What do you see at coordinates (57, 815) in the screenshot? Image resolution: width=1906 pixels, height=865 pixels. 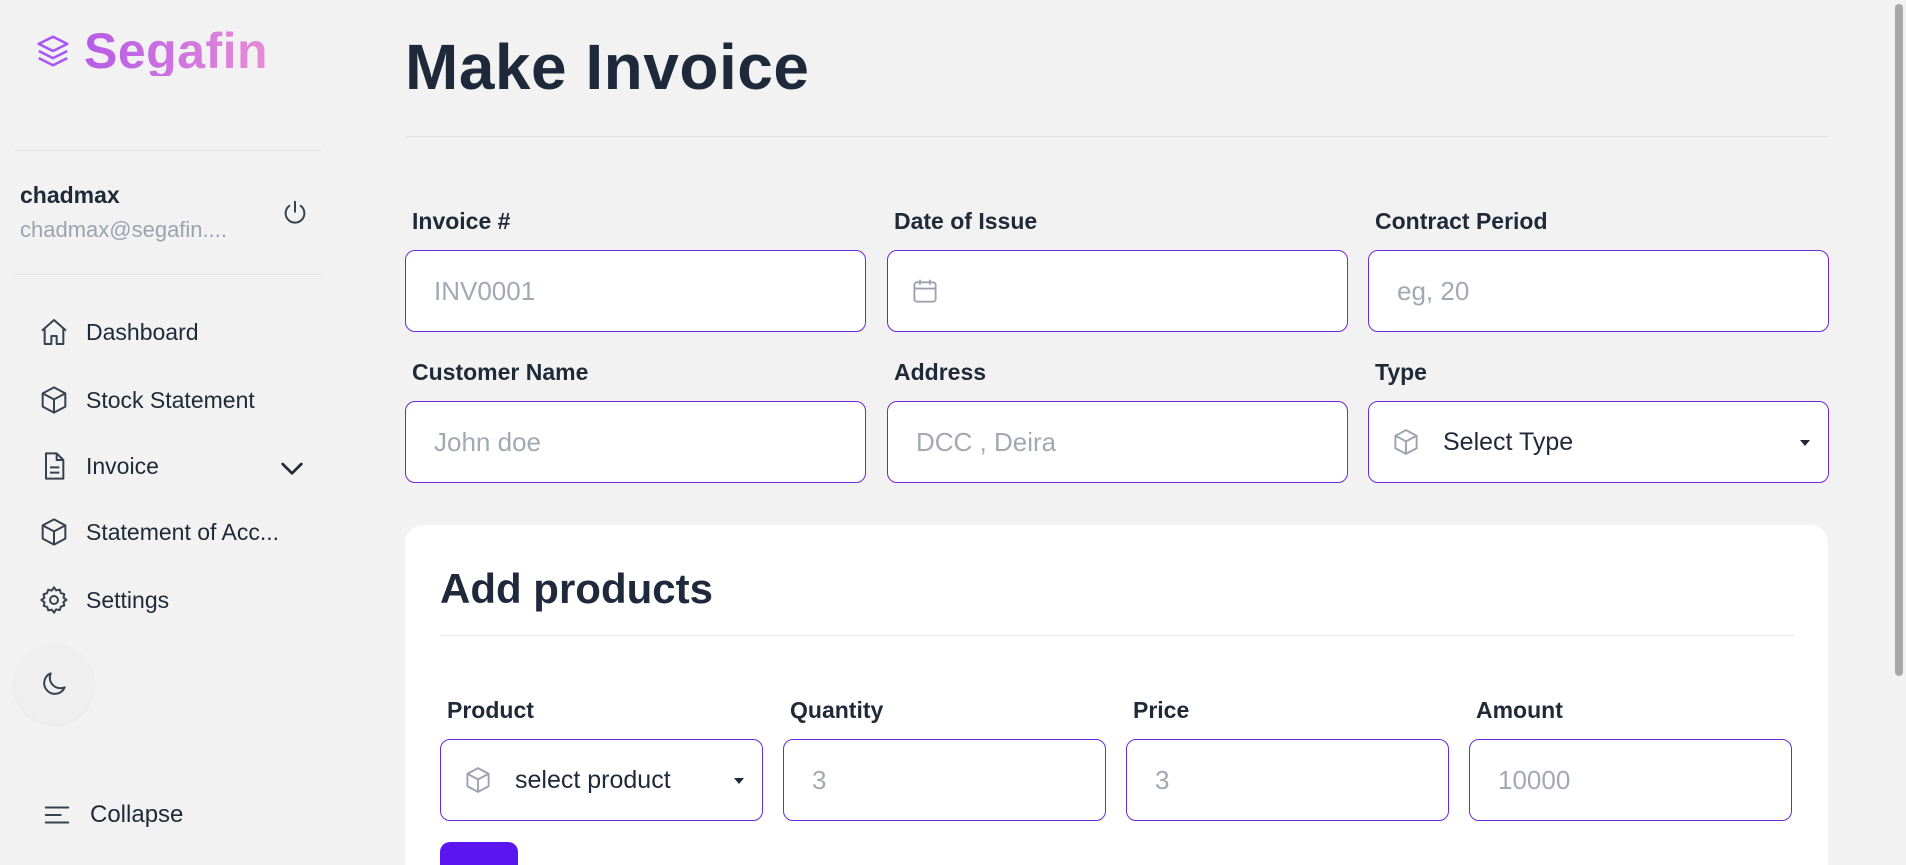 I see `menu-icon` at bounding box center [57, 815].